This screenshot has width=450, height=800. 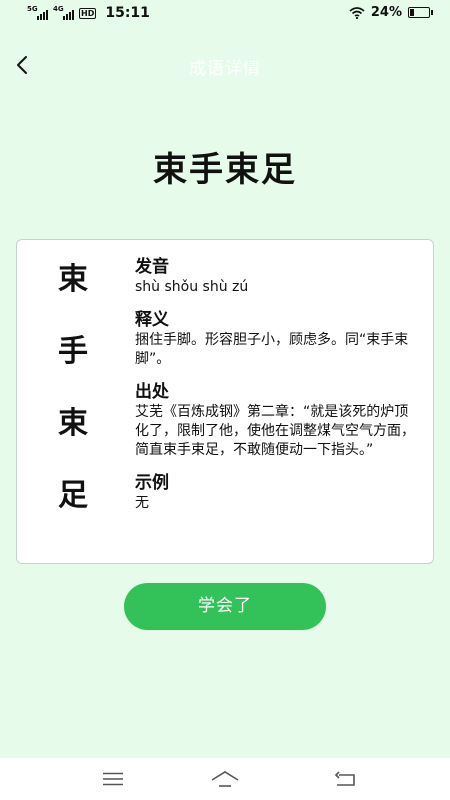 What do you see at coordinates (192, 287) in the screenshot?
I see `pronunciation-value: shù shǒu shù zú` at bounding box center [192, 287].